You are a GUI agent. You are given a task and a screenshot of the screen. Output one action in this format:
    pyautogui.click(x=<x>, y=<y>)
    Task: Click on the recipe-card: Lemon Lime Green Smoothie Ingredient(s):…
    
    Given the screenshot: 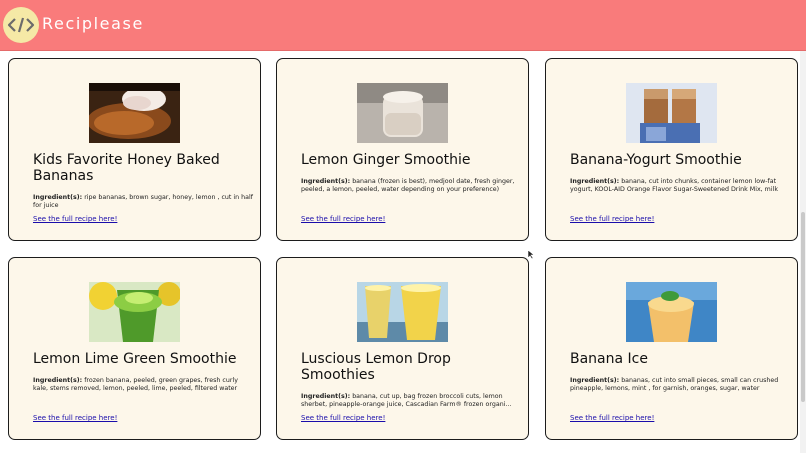 What is the action you would take?
    pyautogui.click(x=134, y=348)
    